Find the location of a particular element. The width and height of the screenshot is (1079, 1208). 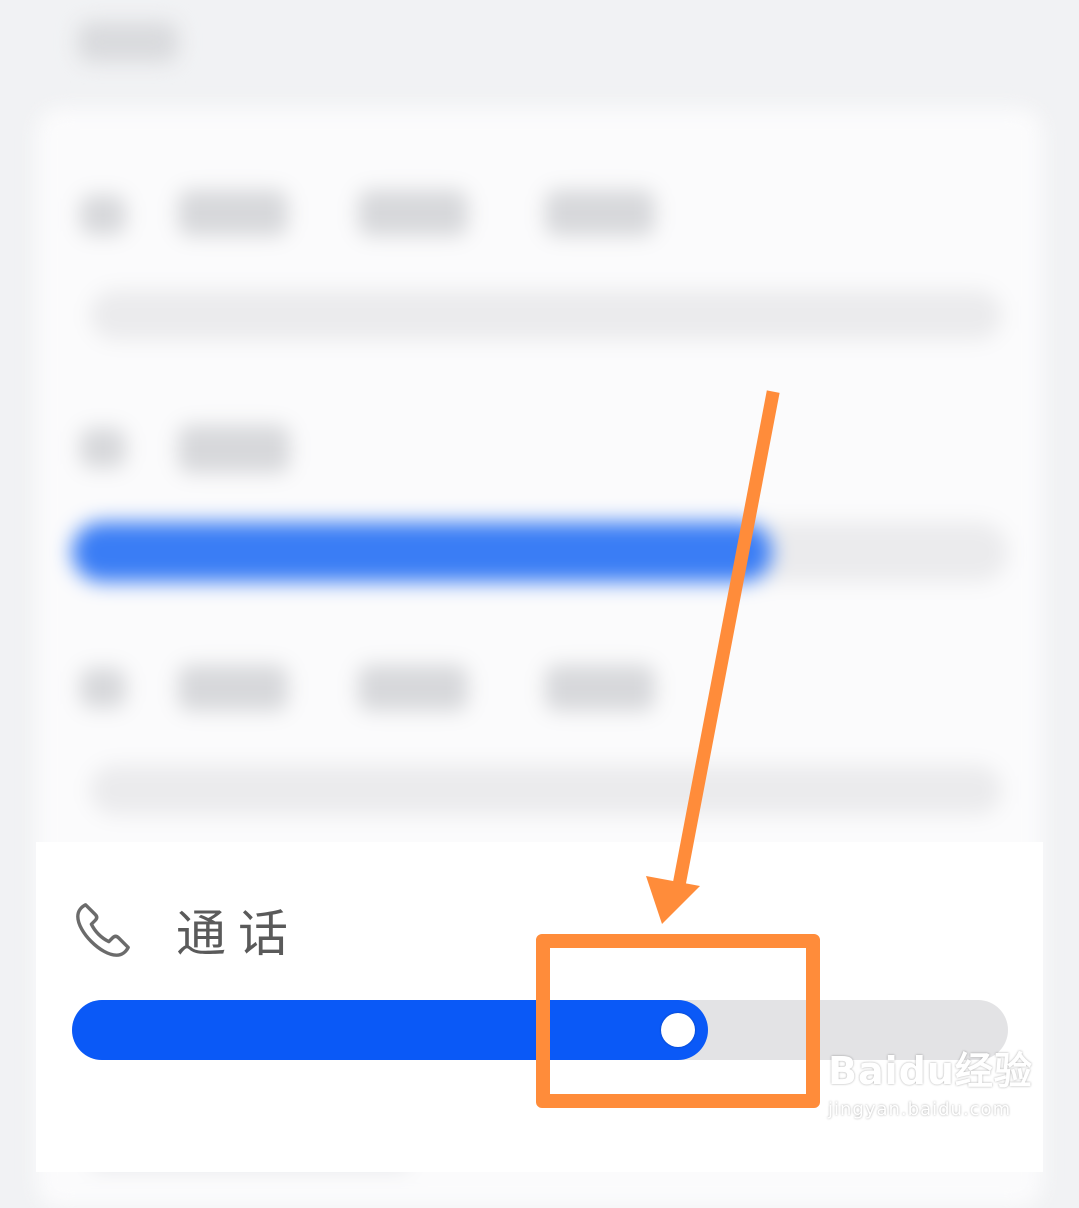

slider-thumb is located at coordinates (678, 1030).